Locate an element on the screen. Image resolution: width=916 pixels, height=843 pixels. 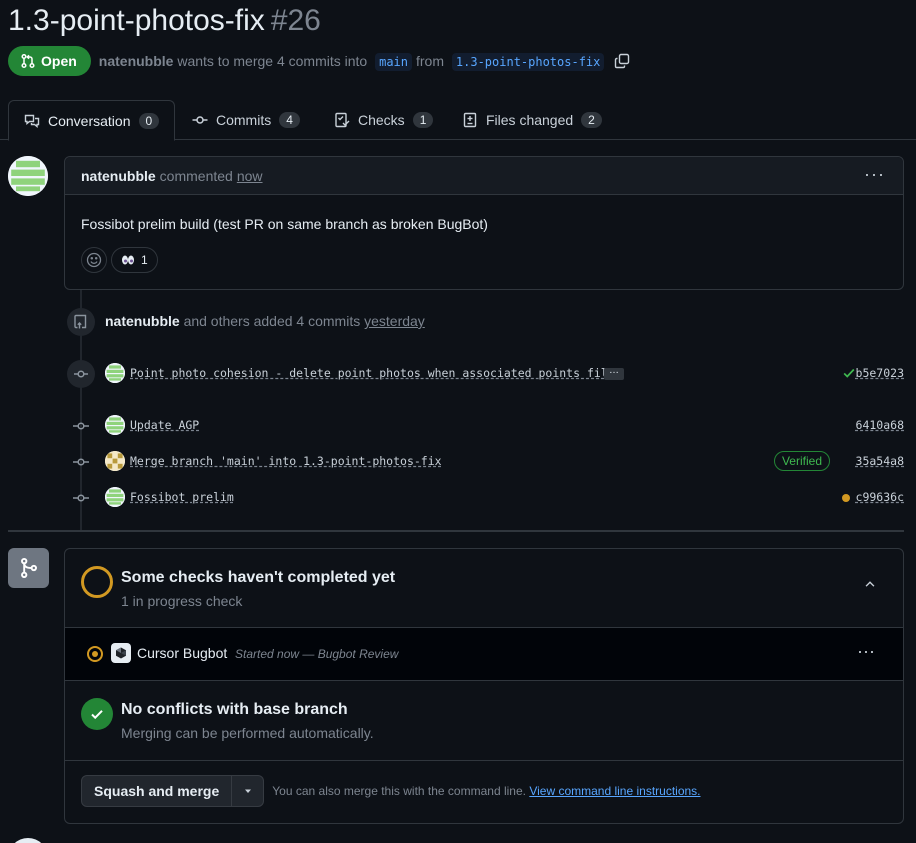
checklist-icon is located at coordinates (342, 120).